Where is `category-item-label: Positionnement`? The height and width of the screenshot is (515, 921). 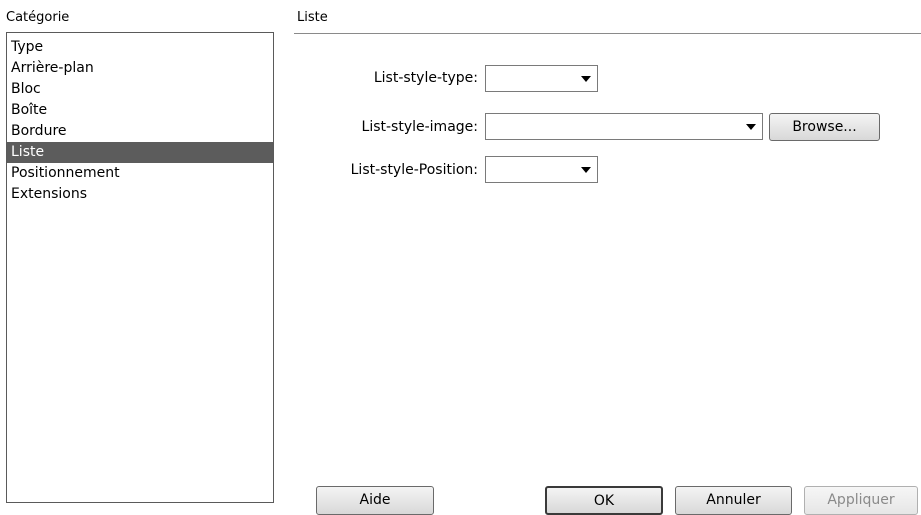
category-item-label: Positionnement is located at coordinates (65, 173).